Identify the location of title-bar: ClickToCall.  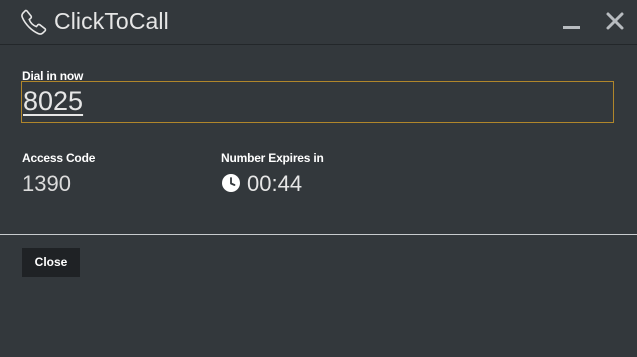
(318, 22).